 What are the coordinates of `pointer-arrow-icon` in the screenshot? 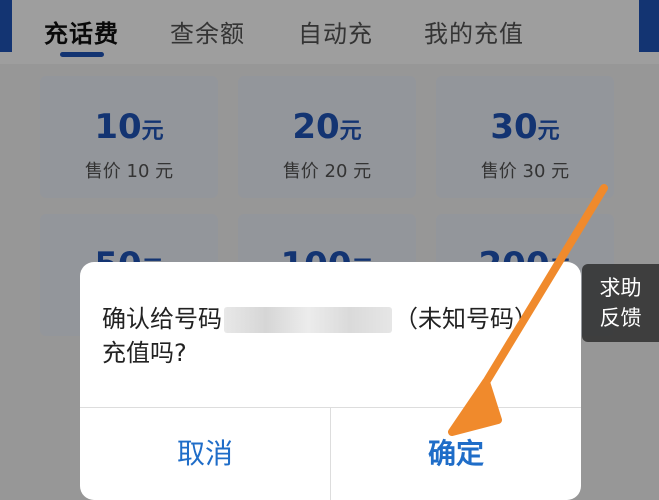 It's located at (528, 310).